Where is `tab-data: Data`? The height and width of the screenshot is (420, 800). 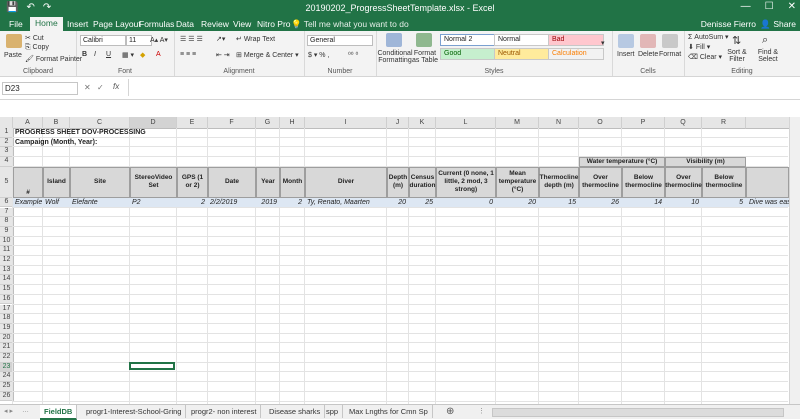
tab-data: Data is located at coordinates (185, 24).